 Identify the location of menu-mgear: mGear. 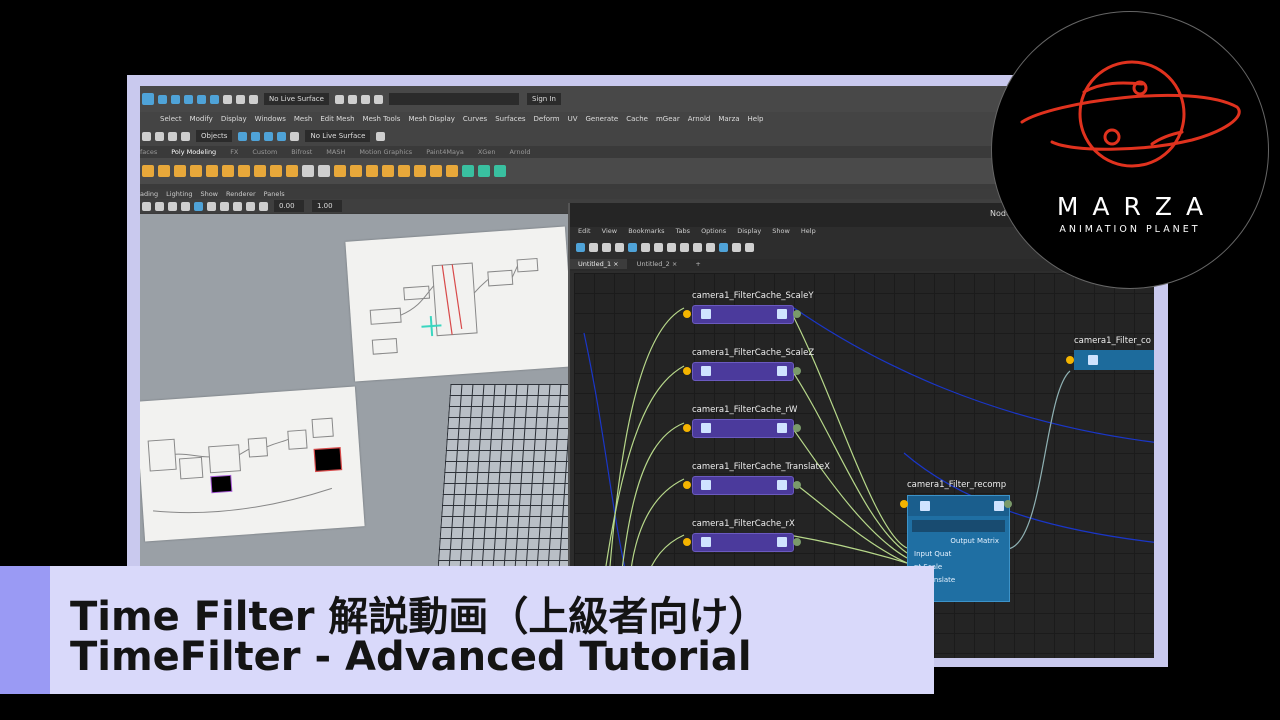
(668, 119).